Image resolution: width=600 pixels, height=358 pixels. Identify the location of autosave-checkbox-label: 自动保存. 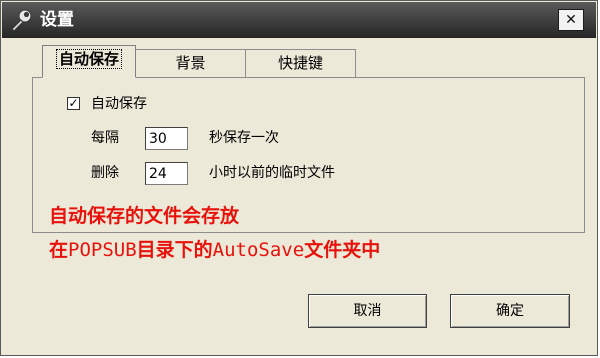
(119, 104).